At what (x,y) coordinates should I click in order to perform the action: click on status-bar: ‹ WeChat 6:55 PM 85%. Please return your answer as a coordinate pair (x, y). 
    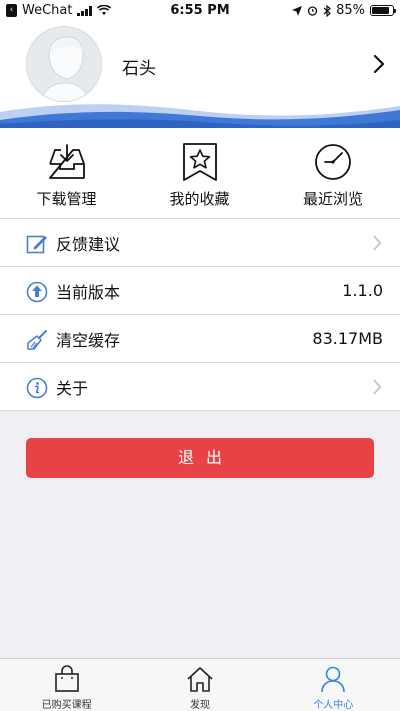
    Looking at the image, I should click on (200, 11).